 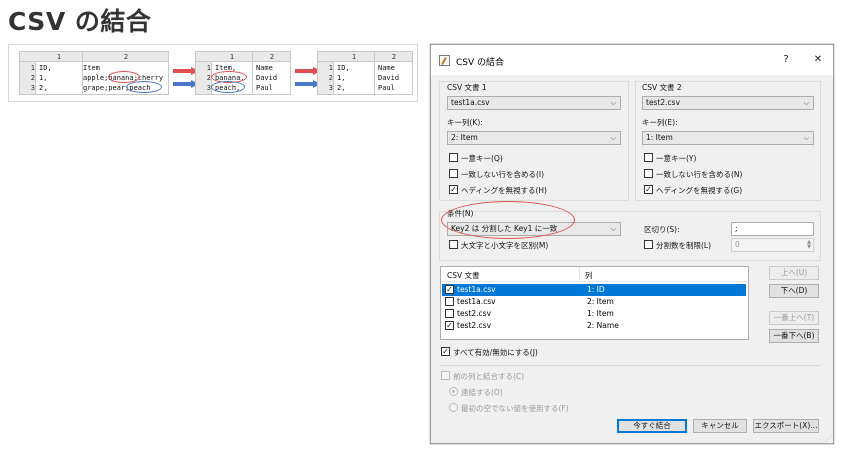 What do you see at coordinates (662, 229) in the screenshot?
I see `delimiter-label: 区切り(S):` at bounding box center [662, 229].